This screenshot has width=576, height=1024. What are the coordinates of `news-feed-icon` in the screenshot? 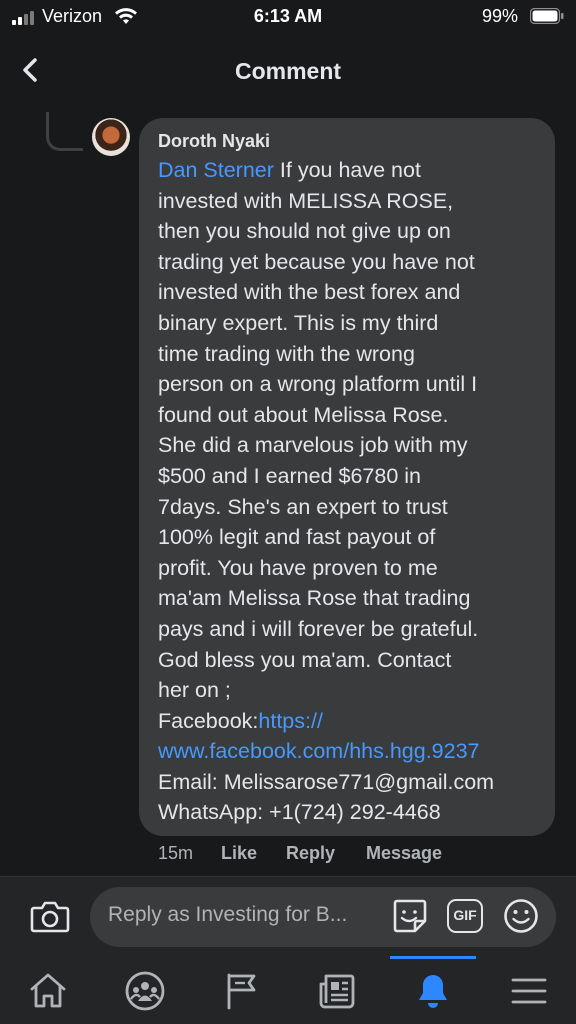 It's located at (337, 991).